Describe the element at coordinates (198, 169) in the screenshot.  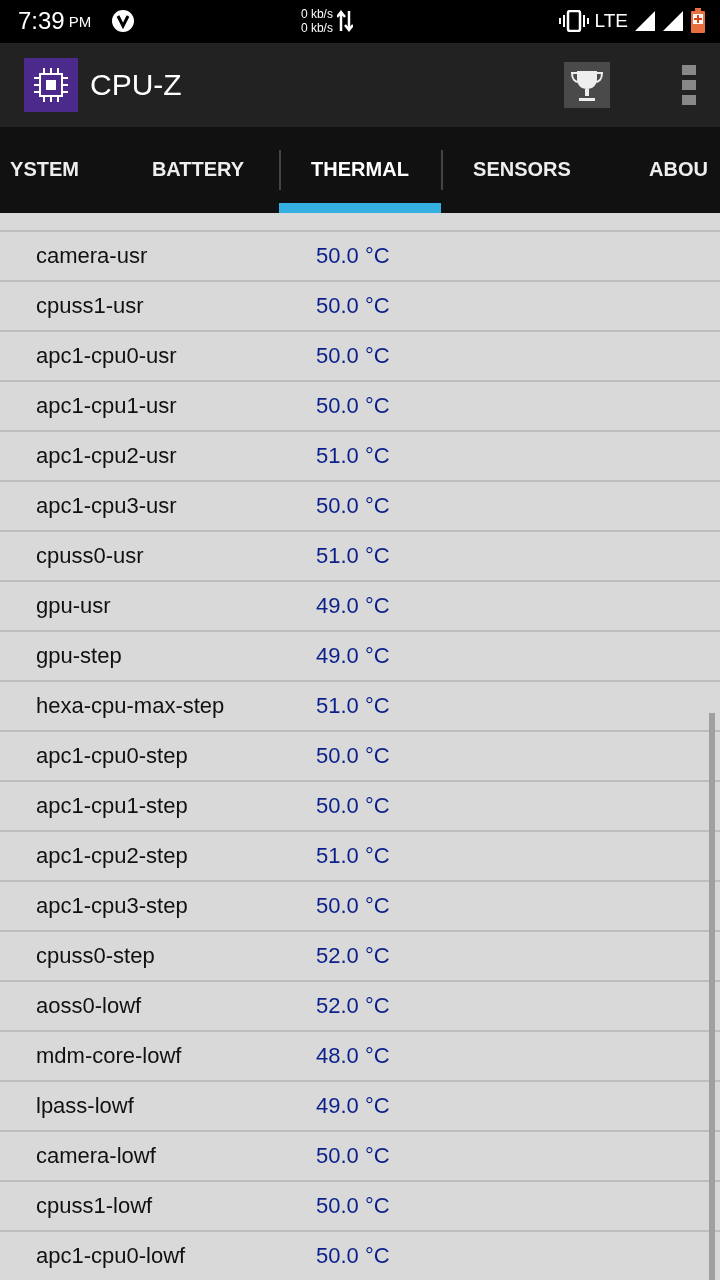
I see `tab: BATTERY` at that location.